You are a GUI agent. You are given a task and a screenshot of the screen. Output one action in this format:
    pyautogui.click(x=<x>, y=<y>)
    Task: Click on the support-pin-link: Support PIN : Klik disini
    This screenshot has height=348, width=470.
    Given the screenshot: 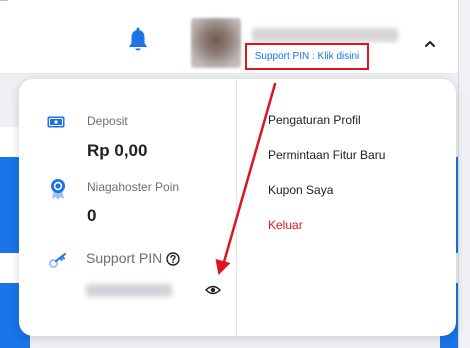 What is the action you would take?
    pyautogui.click(x=307, y=56)
    